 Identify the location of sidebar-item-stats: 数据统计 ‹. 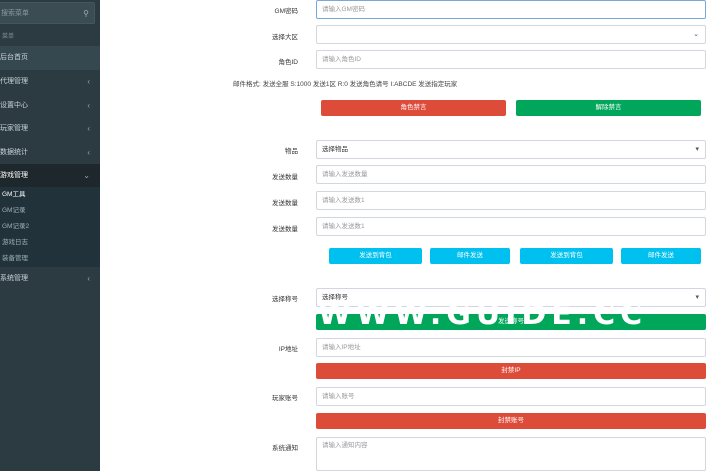
(50, 153).